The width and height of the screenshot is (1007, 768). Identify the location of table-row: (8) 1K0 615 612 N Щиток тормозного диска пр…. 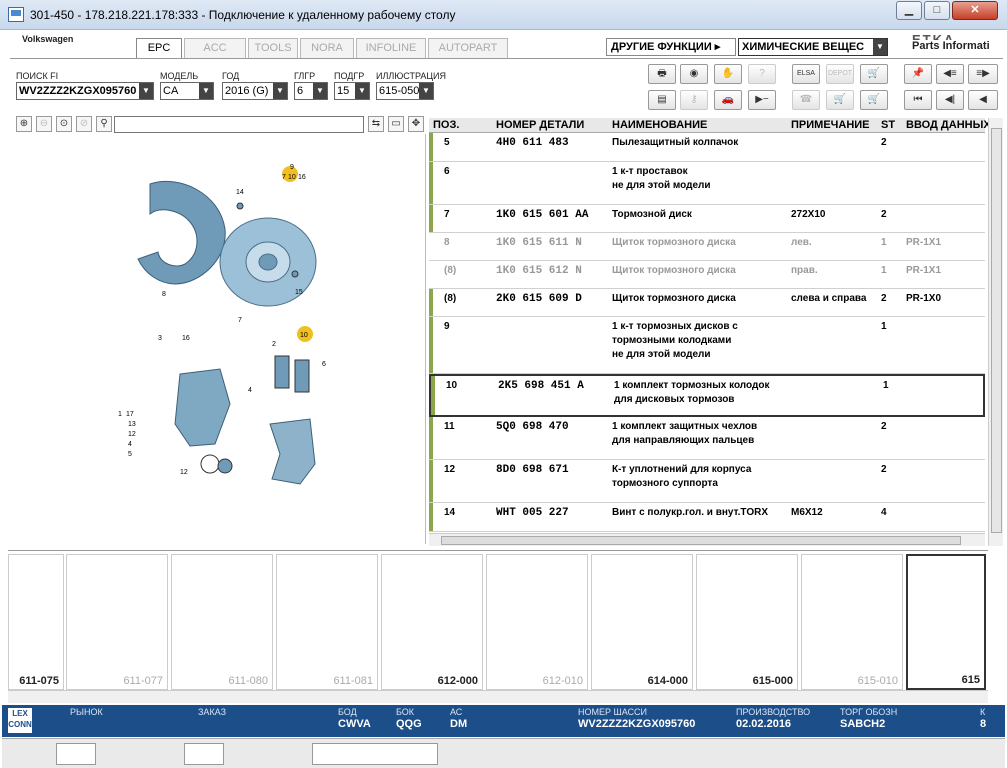
(707, 275).